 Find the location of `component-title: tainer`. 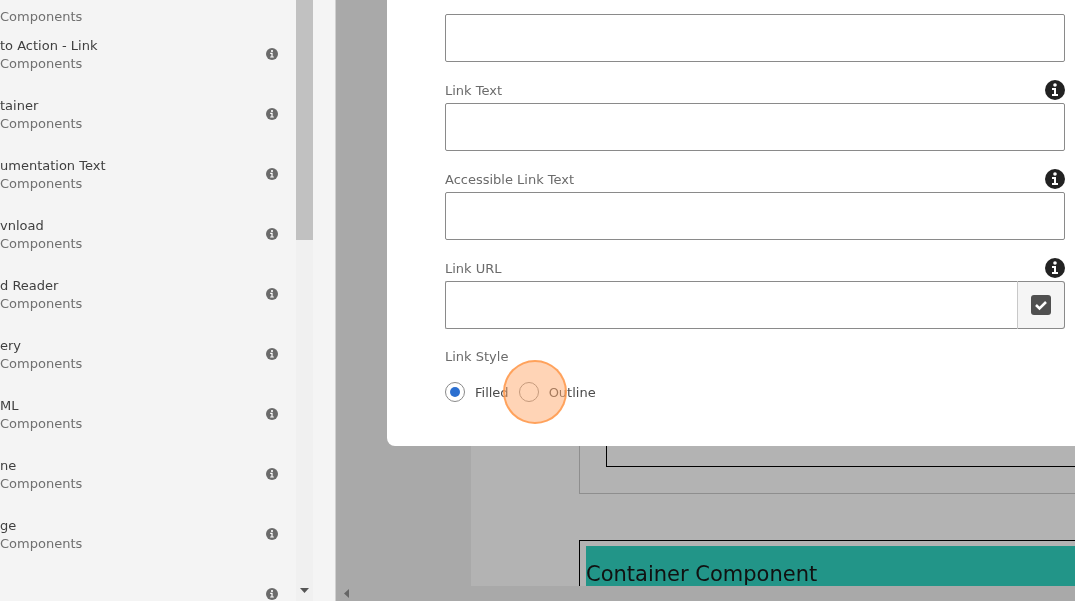

component-title: tainer is located at coordinates (20, 105).